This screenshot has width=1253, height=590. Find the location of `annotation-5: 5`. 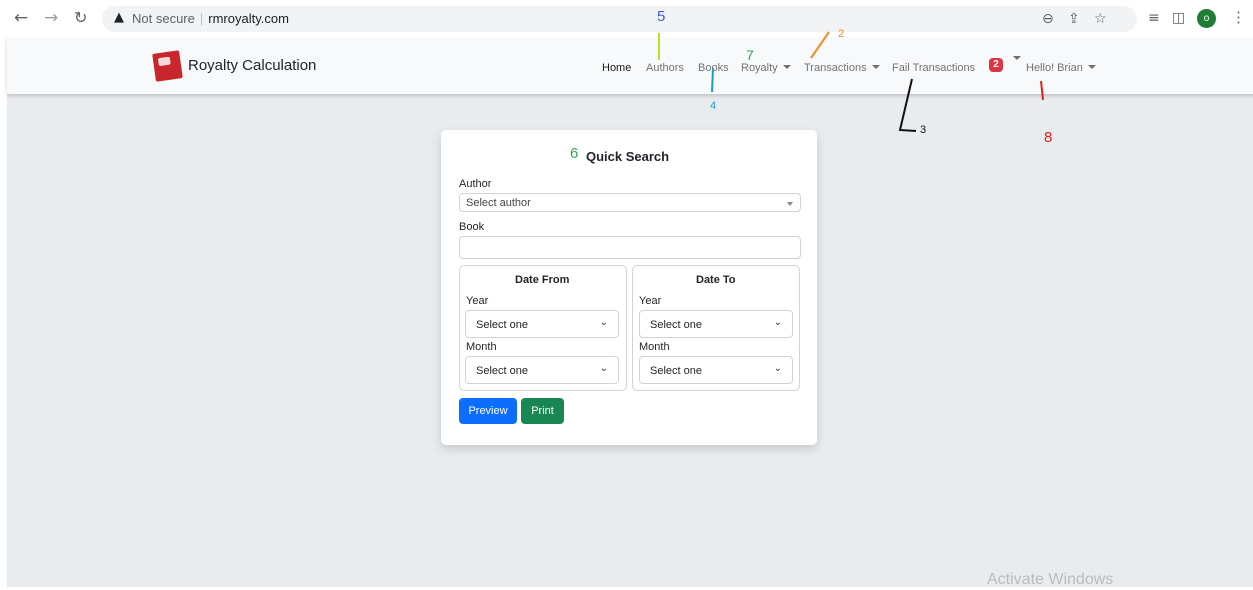

annotation-5: 5 is located at coordinates (661, 16).